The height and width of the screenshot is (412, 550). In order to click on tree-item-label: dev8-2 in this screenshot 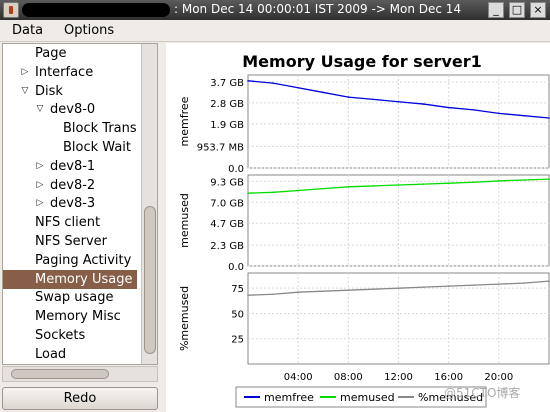, I will do `click(73, 185)`.